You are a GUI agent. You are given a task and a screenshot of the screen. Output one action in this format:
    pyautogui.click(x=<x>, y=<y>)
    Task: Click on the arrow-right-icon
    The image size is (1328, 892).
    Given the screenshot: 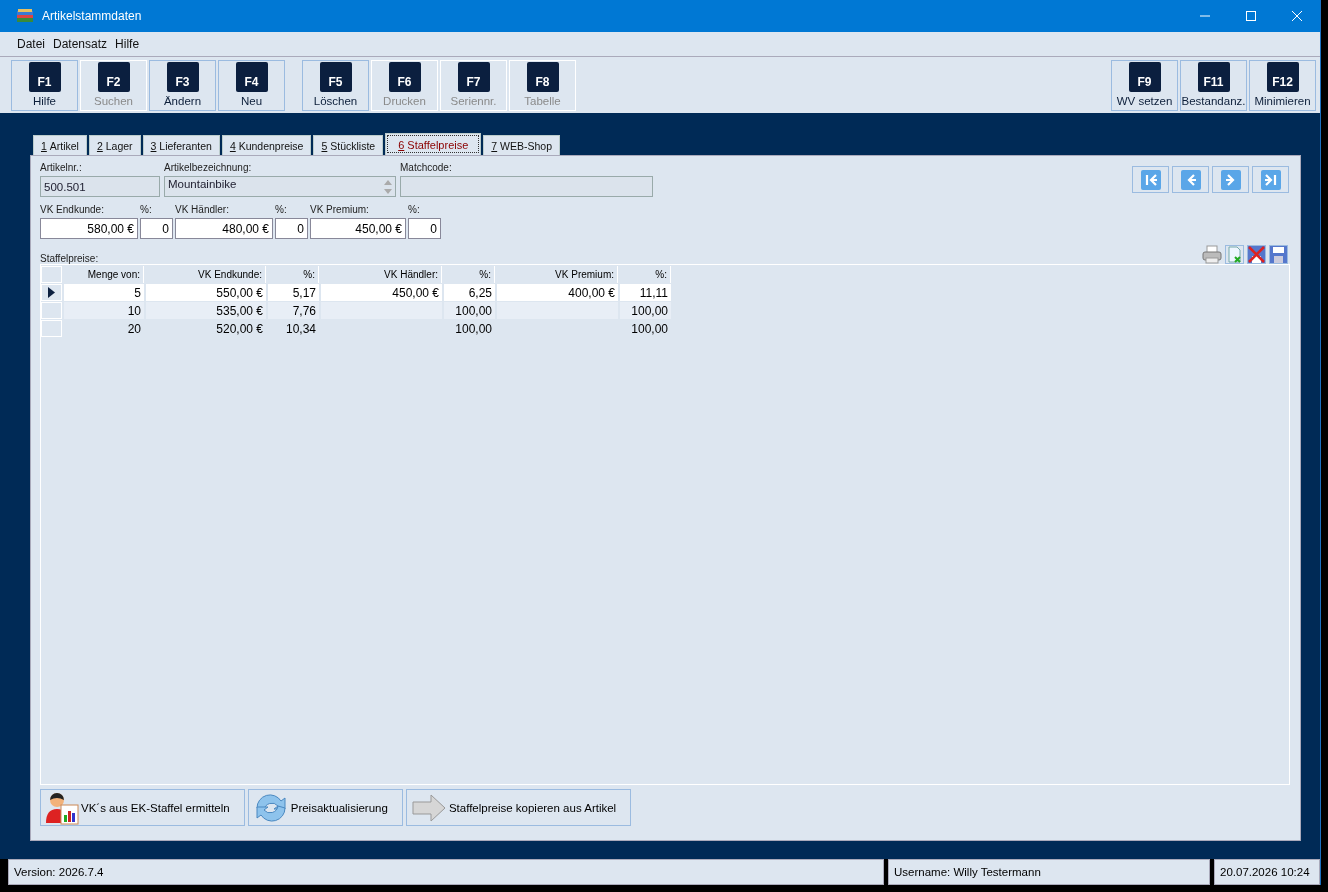 What is the action you would take?
    pyautogui.click(x=428, y=807)
    